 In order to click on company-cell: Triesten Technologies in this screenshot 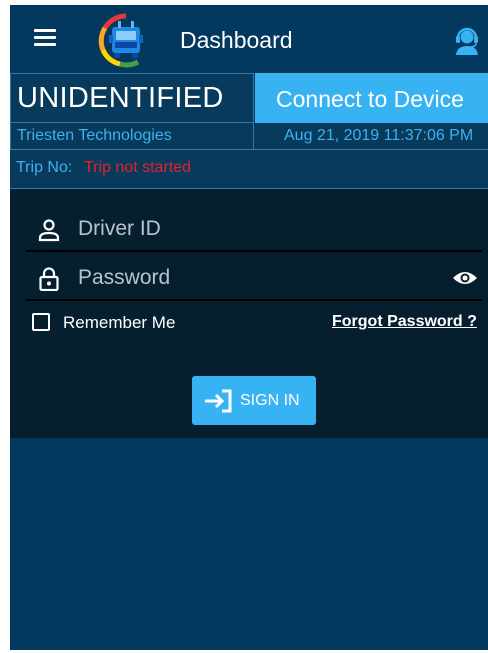, I will do `click(132, 136)`.